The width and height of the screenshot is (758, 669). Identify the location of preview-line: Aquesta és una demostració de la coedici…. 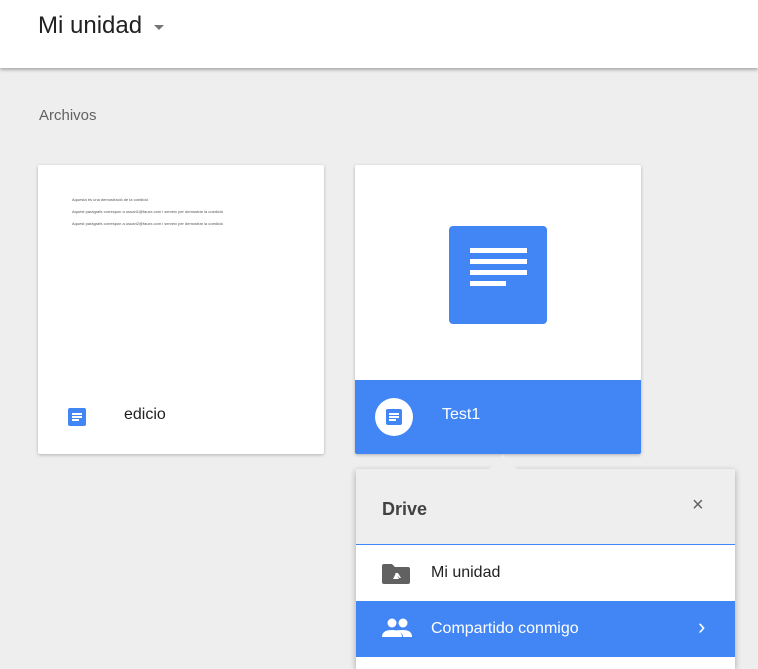
(110, 199).